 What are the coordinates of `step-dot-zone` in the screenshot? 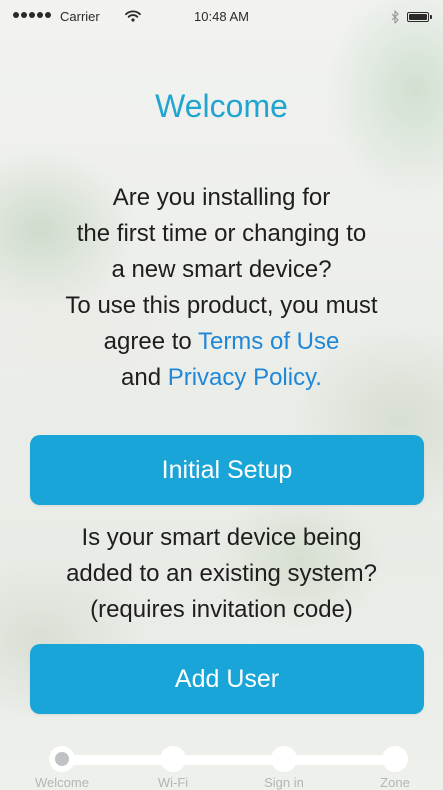 It's located at (395, 759).